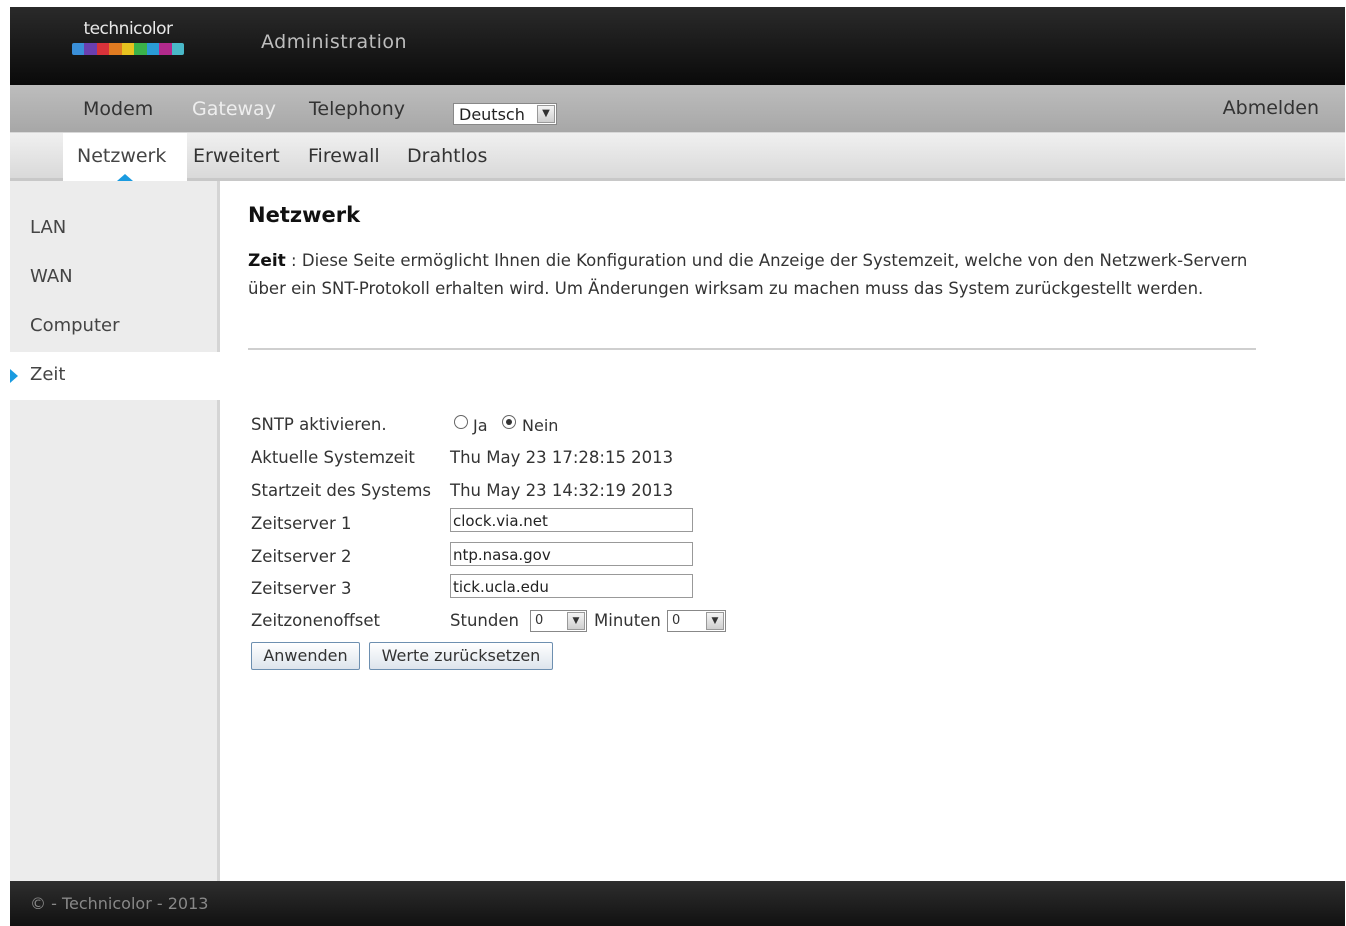 The width and height of the screenshot is (1346, 926). I want to click on sidebar-item-label: WAN, so click(51, 276).